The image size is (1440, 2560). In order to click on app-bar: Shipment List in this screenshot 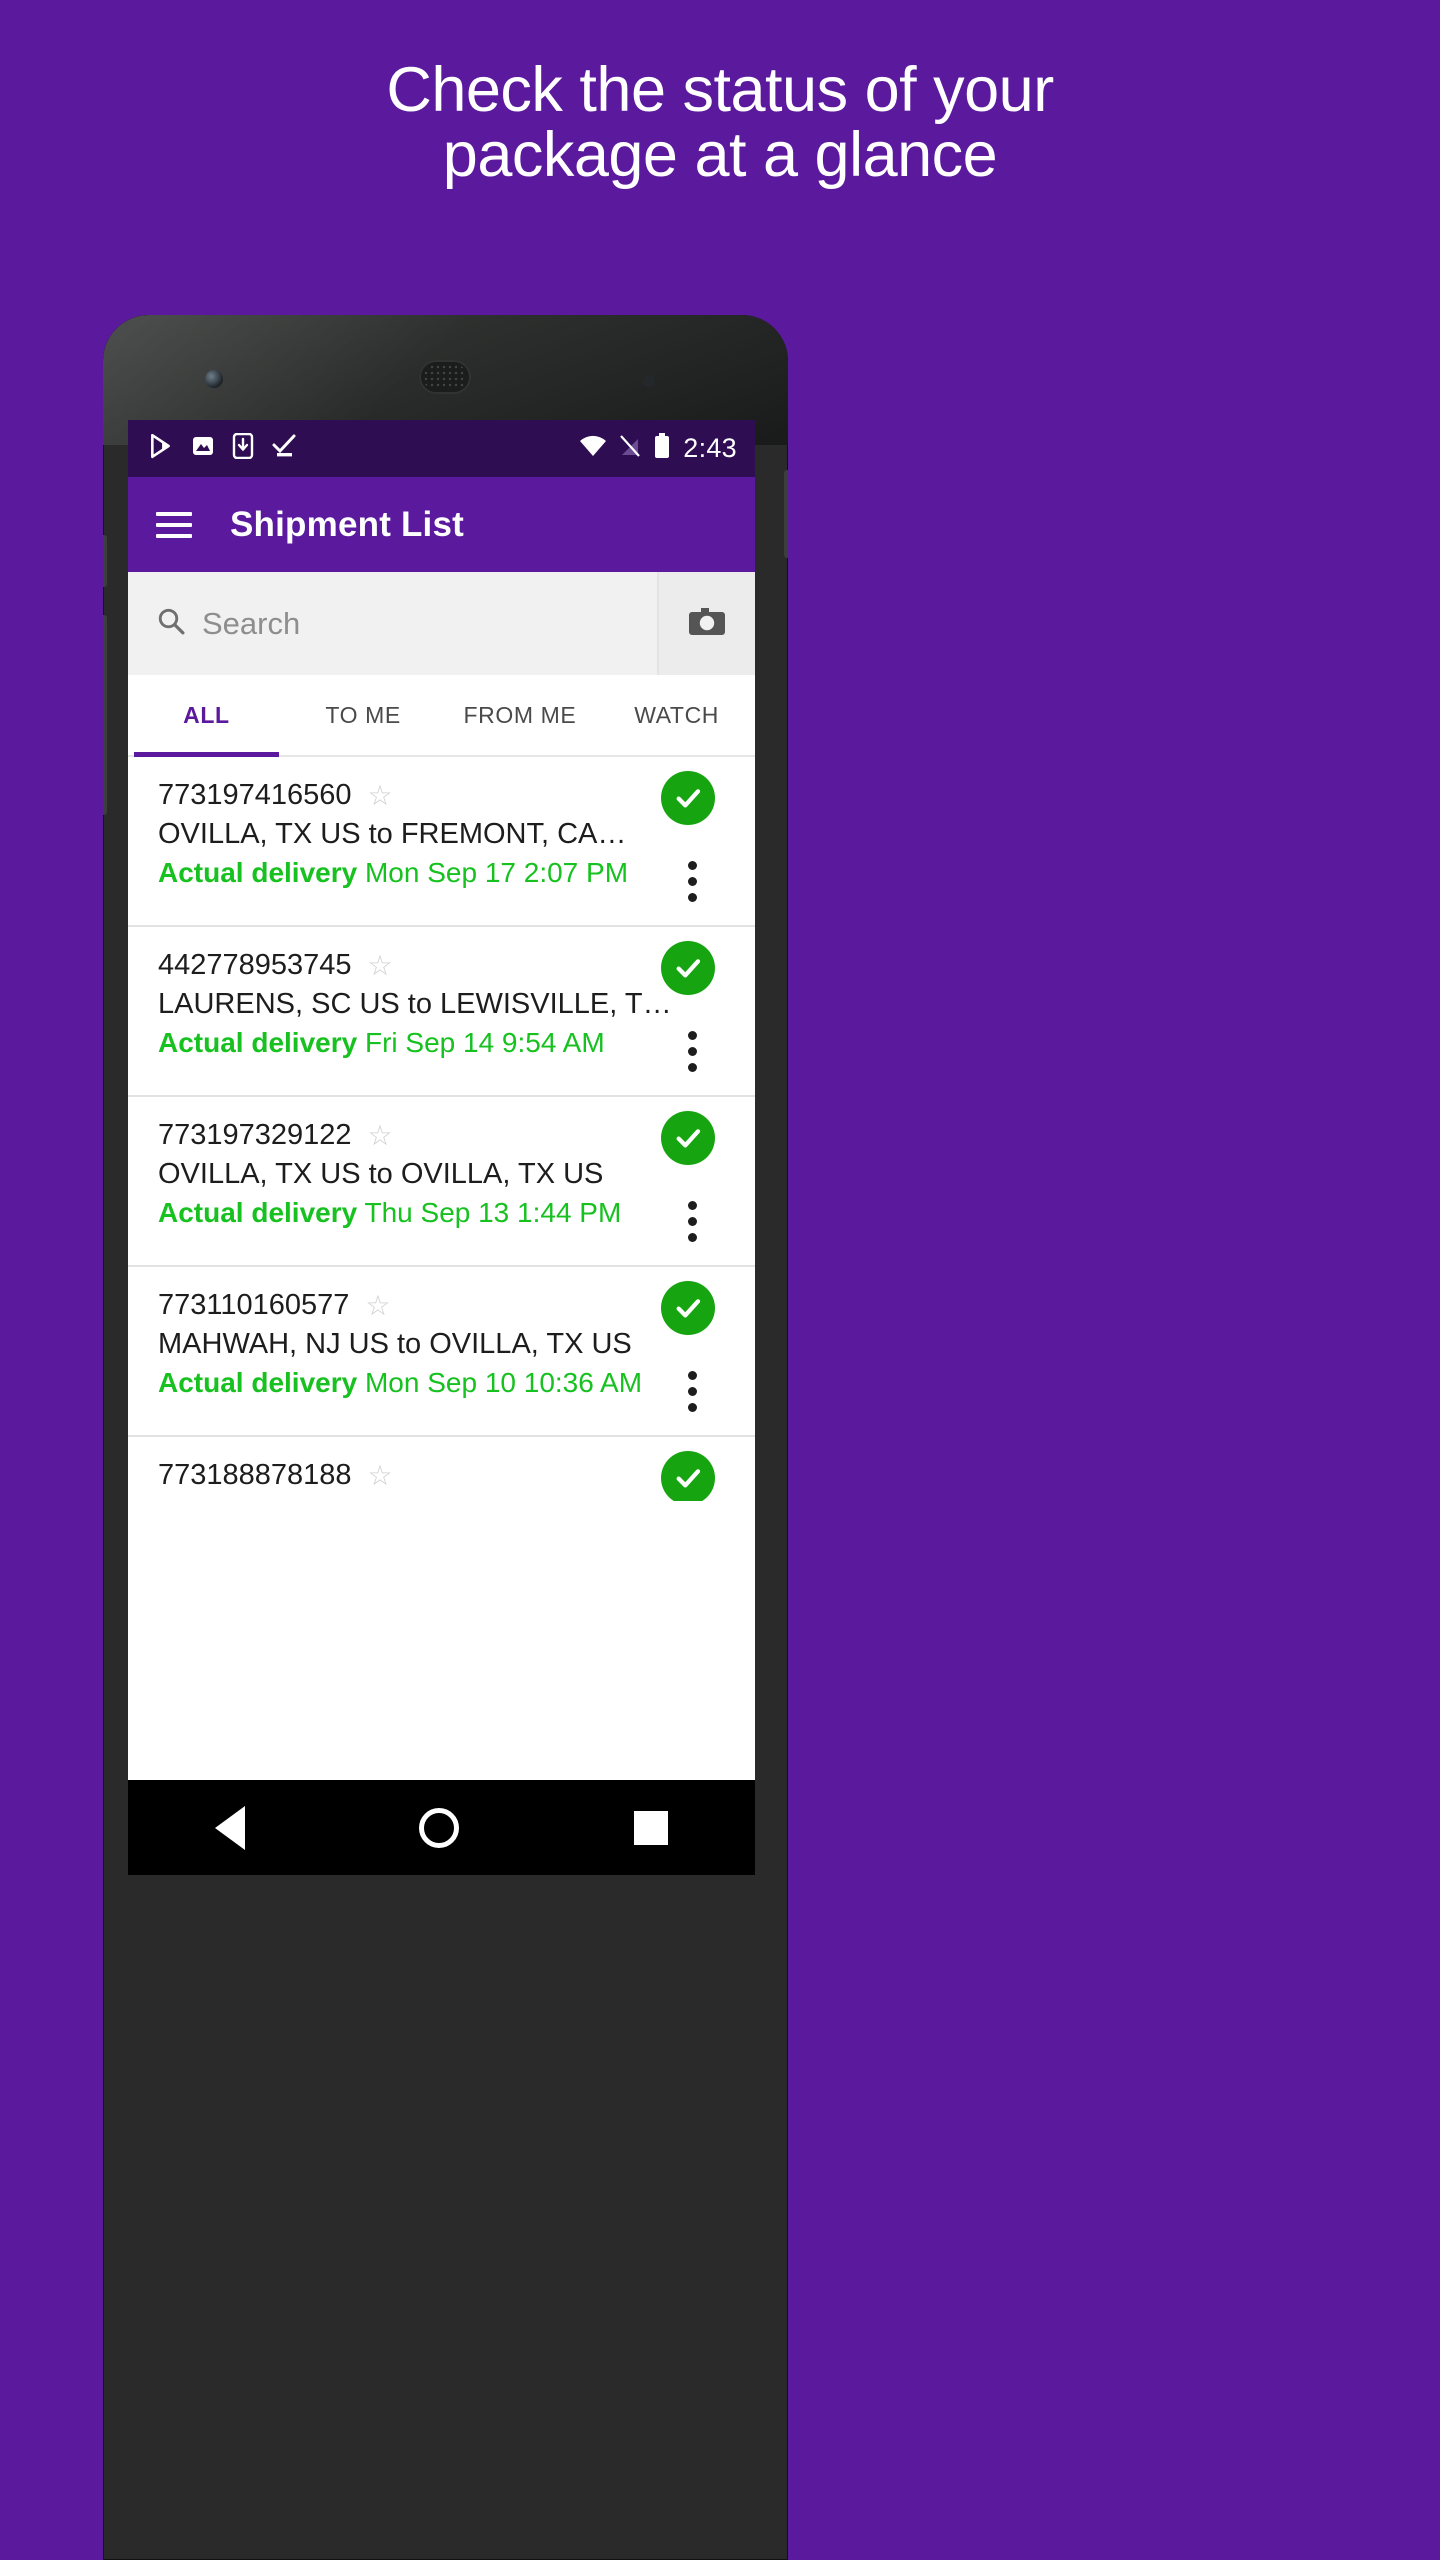, I will do `click(441, 524)`.